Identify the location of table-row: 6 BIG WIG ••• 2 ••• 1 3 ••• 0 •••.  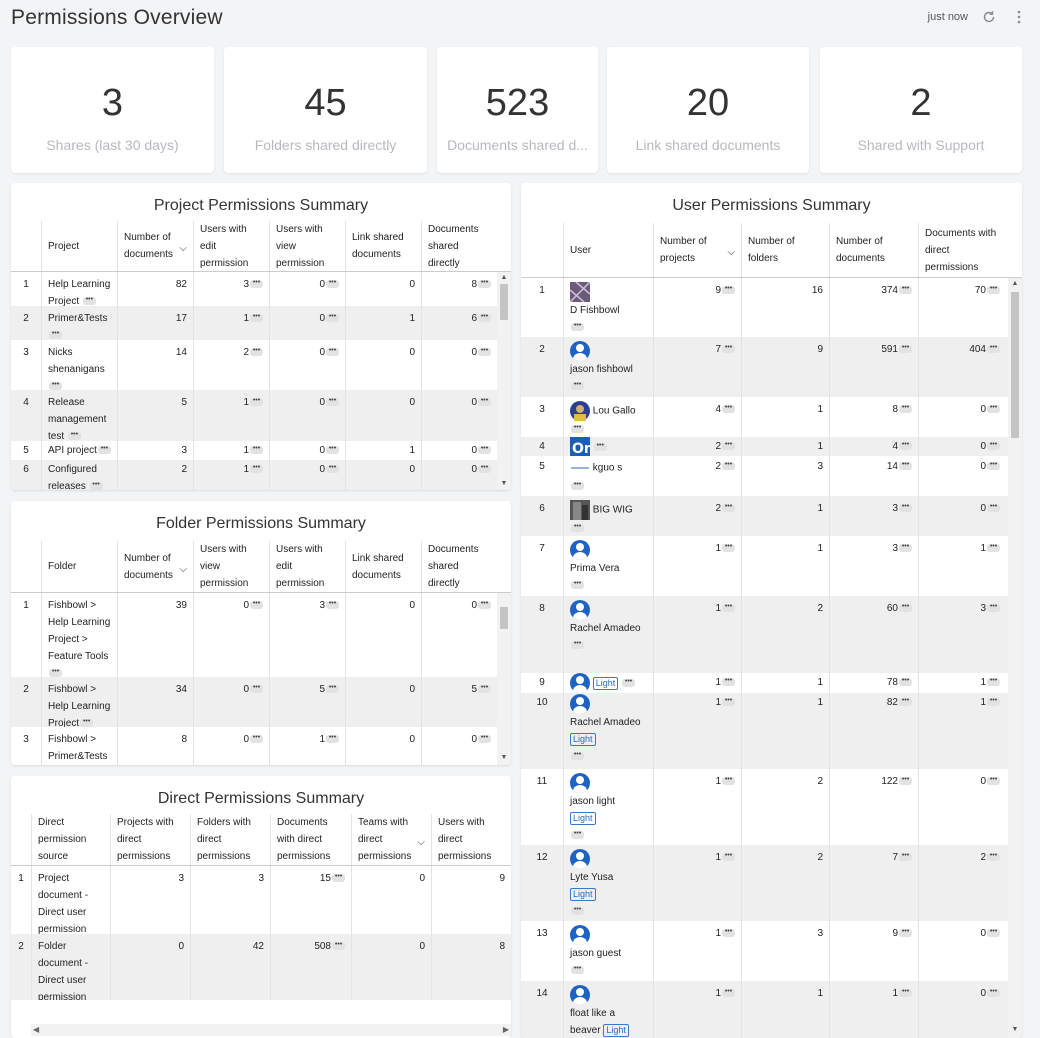
(771, 516).